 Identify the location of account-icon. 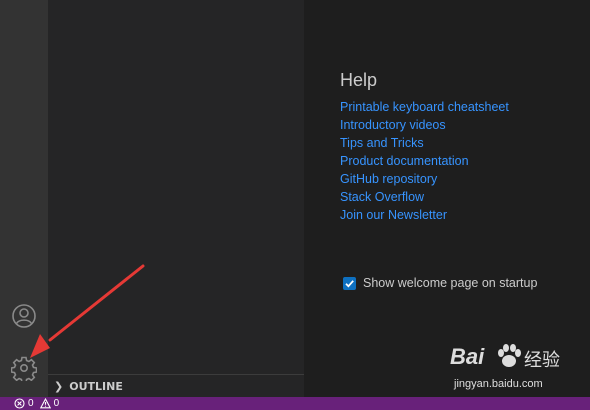
(24, 316).